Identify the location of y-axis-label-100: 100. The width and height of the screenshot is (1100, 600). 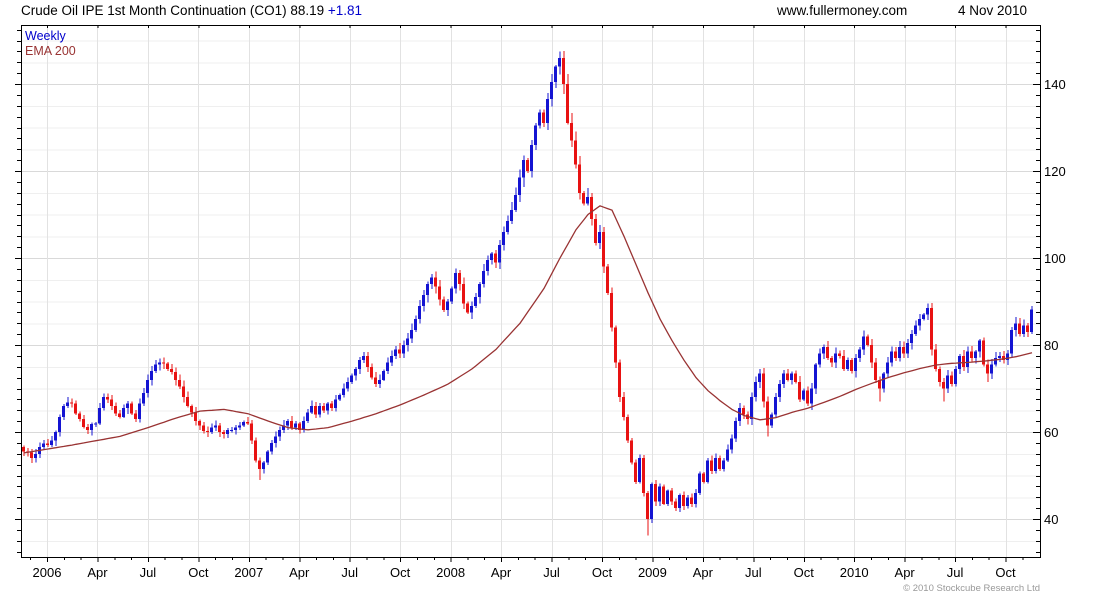
(1055, 258).